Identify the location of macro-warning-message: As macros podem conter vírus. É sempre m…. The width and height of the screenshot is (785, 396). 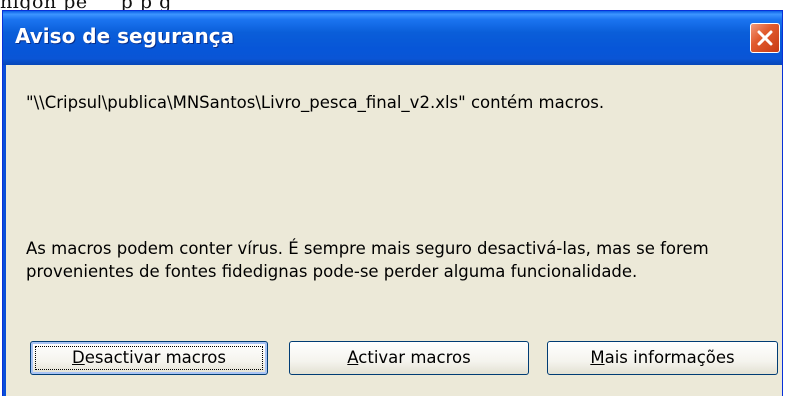
(367, 260).